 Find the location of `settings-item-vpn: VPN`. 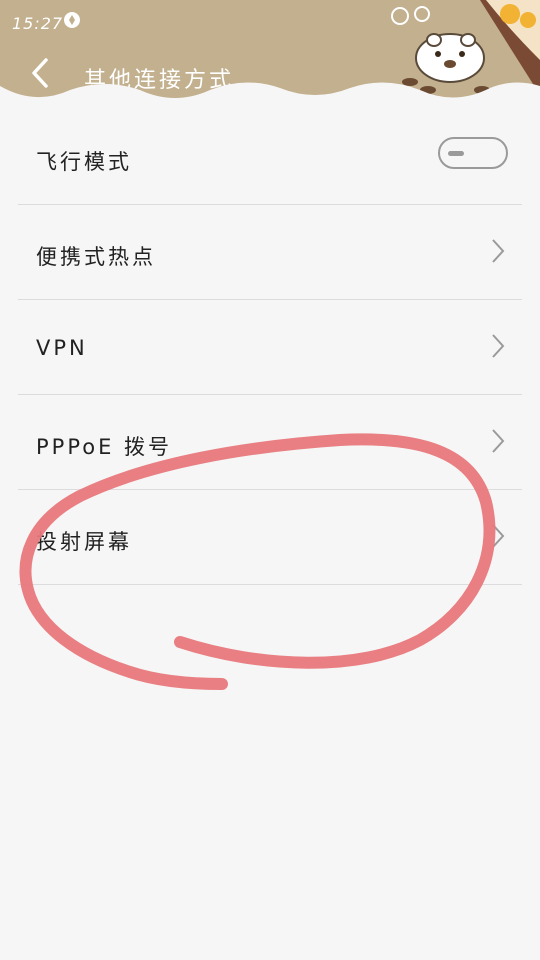

settings-item-vpn: VPN is located at coordinates (270, 347).